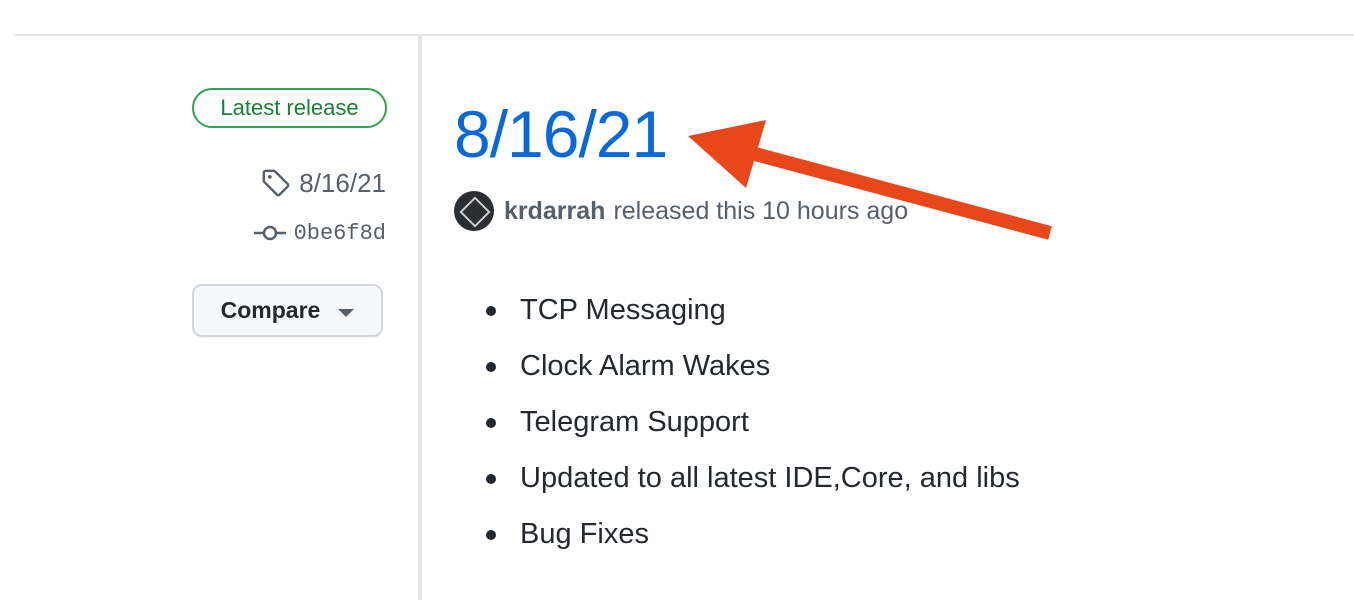  I want to click on timeline-divider, so click(420, 318).